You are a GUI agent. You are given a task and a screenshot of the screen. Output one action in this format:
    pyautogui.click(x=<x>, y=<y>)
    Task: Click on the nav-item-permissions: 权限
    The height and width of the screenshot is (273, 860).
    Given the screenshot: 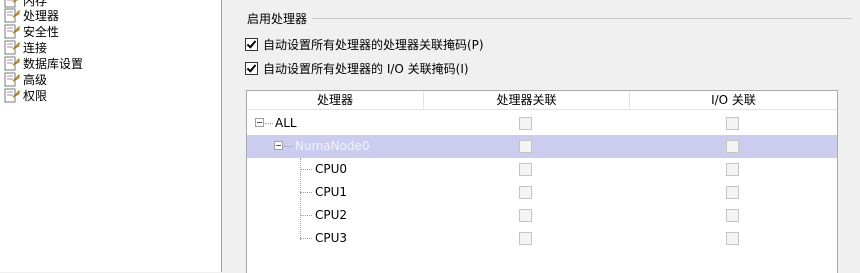 What is the action you would take?
    pyautogui.click(x=25, y=95)
    